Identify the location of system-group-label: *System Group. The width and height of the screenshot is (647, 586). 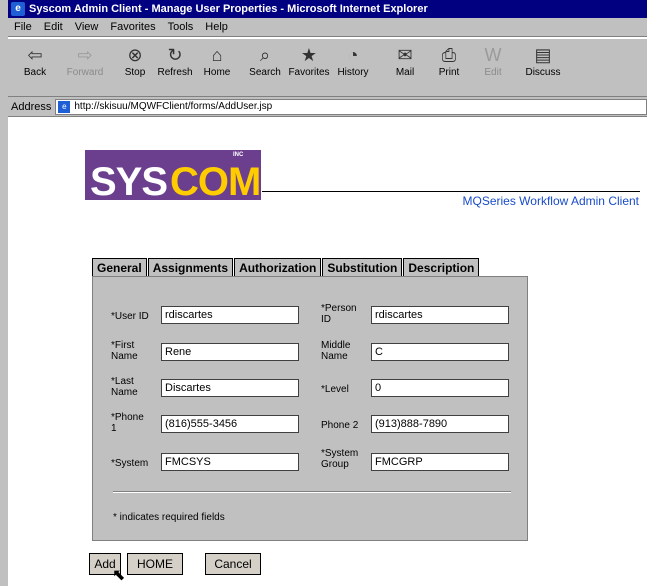
(340, 459).